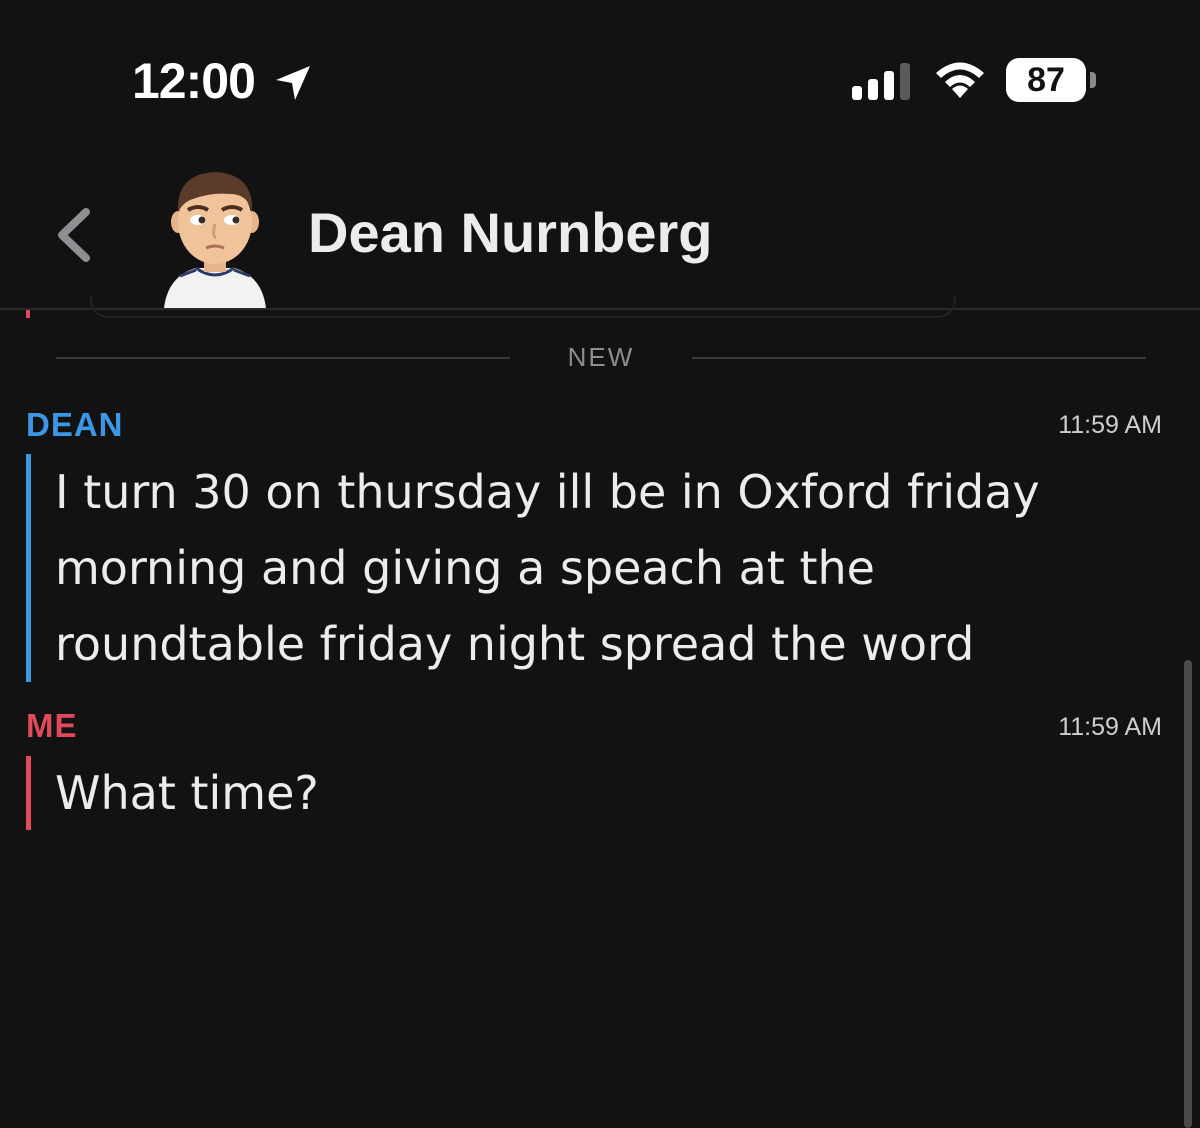 This screenshot has width=1200, height=1128. I want to click on sender-label-me: ME, so click(52, 725).